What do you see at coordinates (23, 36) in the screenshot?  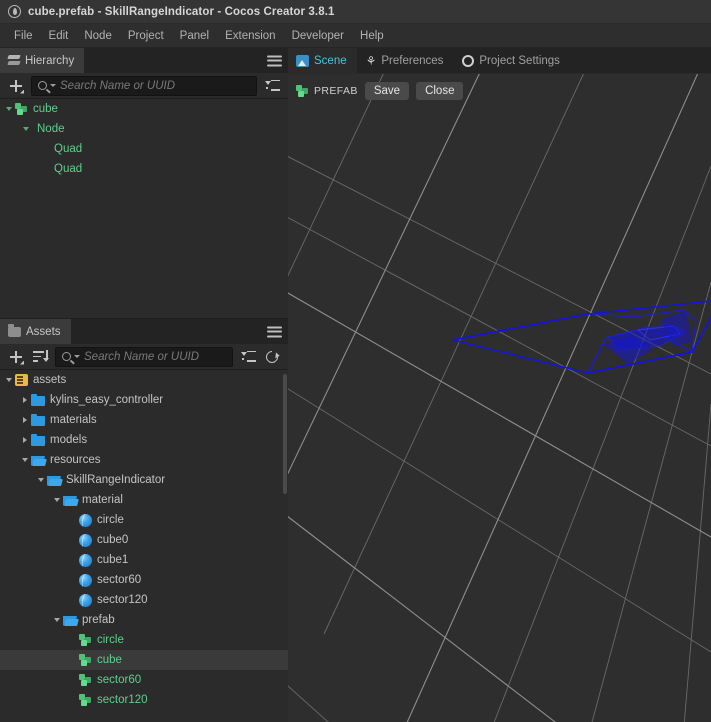 I see `menu-item-file: File` at bounding box center [23, 36].